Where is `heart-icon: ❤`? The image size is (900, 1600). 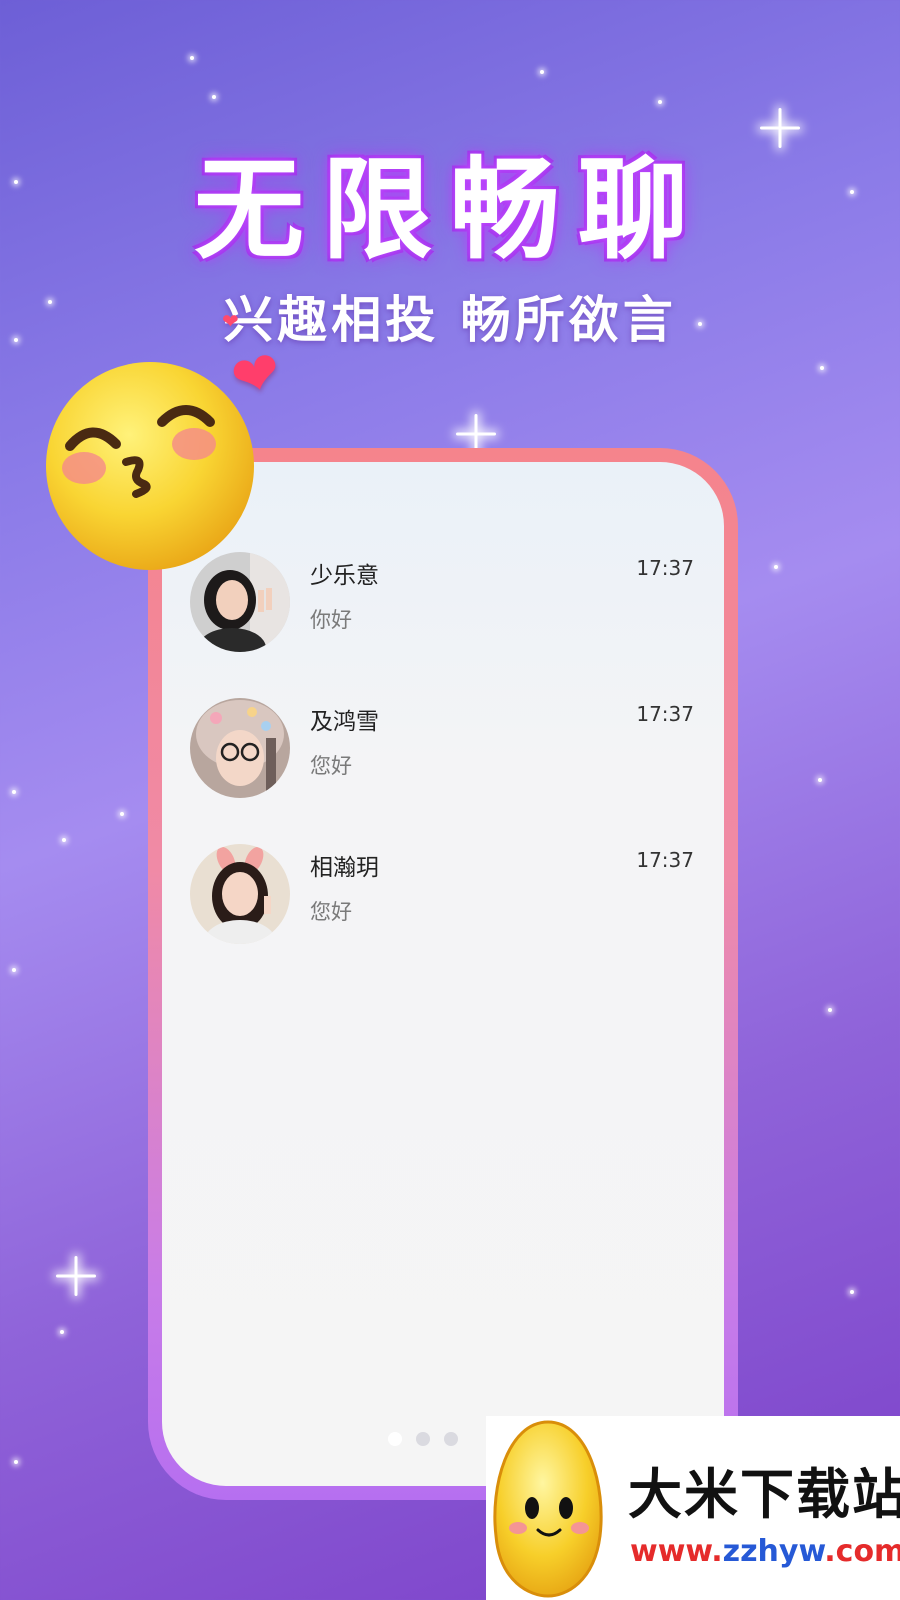
heart-icon: ❤ is located at coordinates (230, 321).